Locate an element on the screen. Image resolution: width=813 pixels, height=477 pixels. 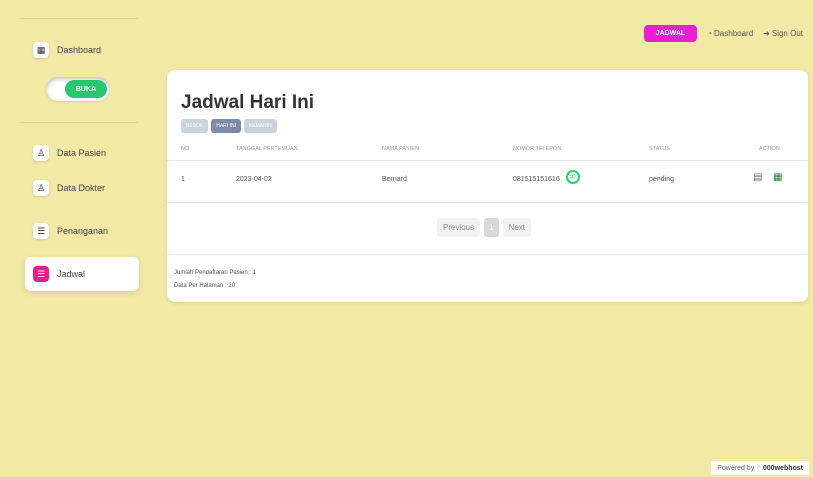
day-tabs: BESOK HARI INI KEMARIN is located at coordinates (229, 126).